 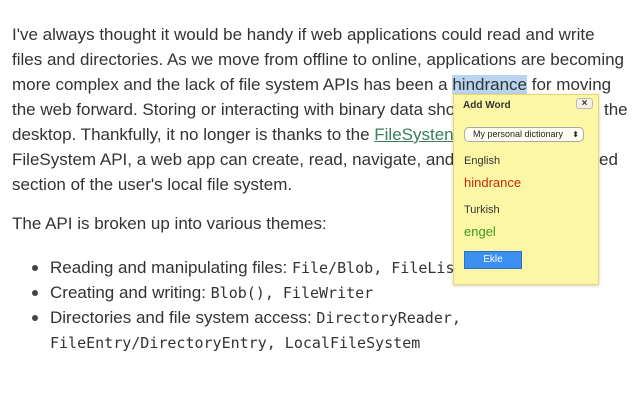 I want to click on text-fragment: the, so click(x=616, y=109).